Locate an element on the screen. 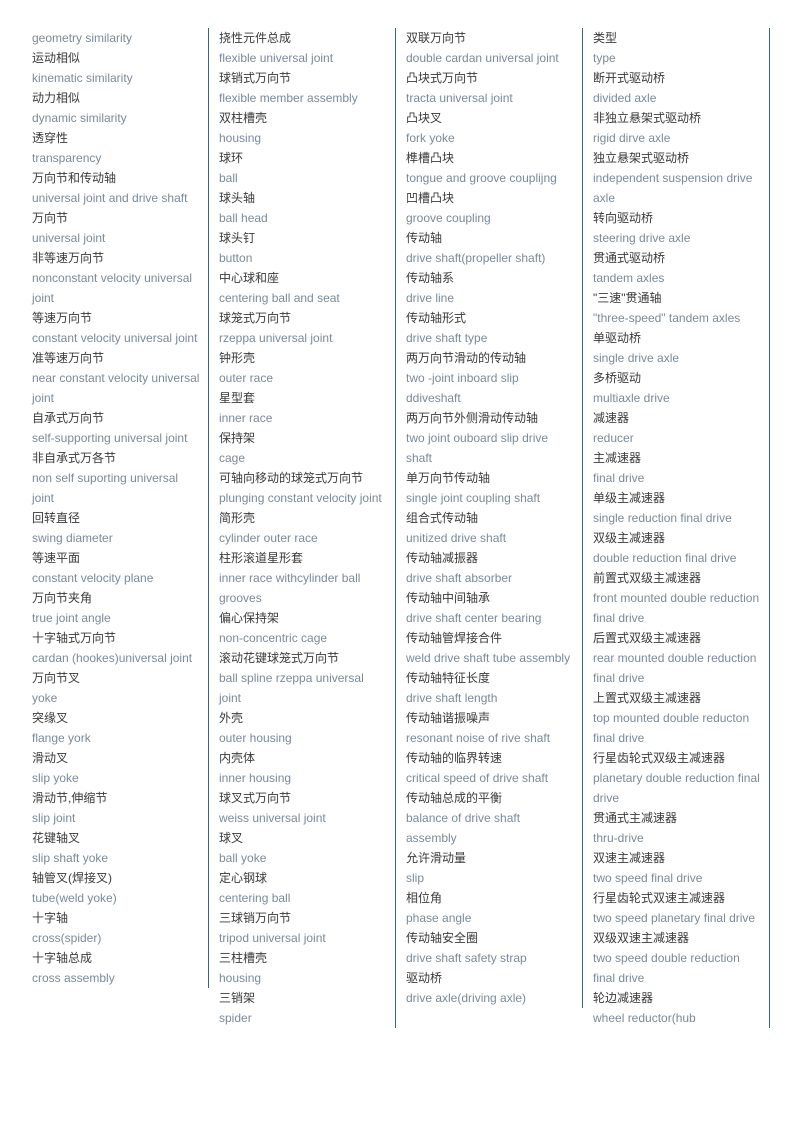 The image size is (794, 1123). term-english: button is located at coordinates (236, 258).